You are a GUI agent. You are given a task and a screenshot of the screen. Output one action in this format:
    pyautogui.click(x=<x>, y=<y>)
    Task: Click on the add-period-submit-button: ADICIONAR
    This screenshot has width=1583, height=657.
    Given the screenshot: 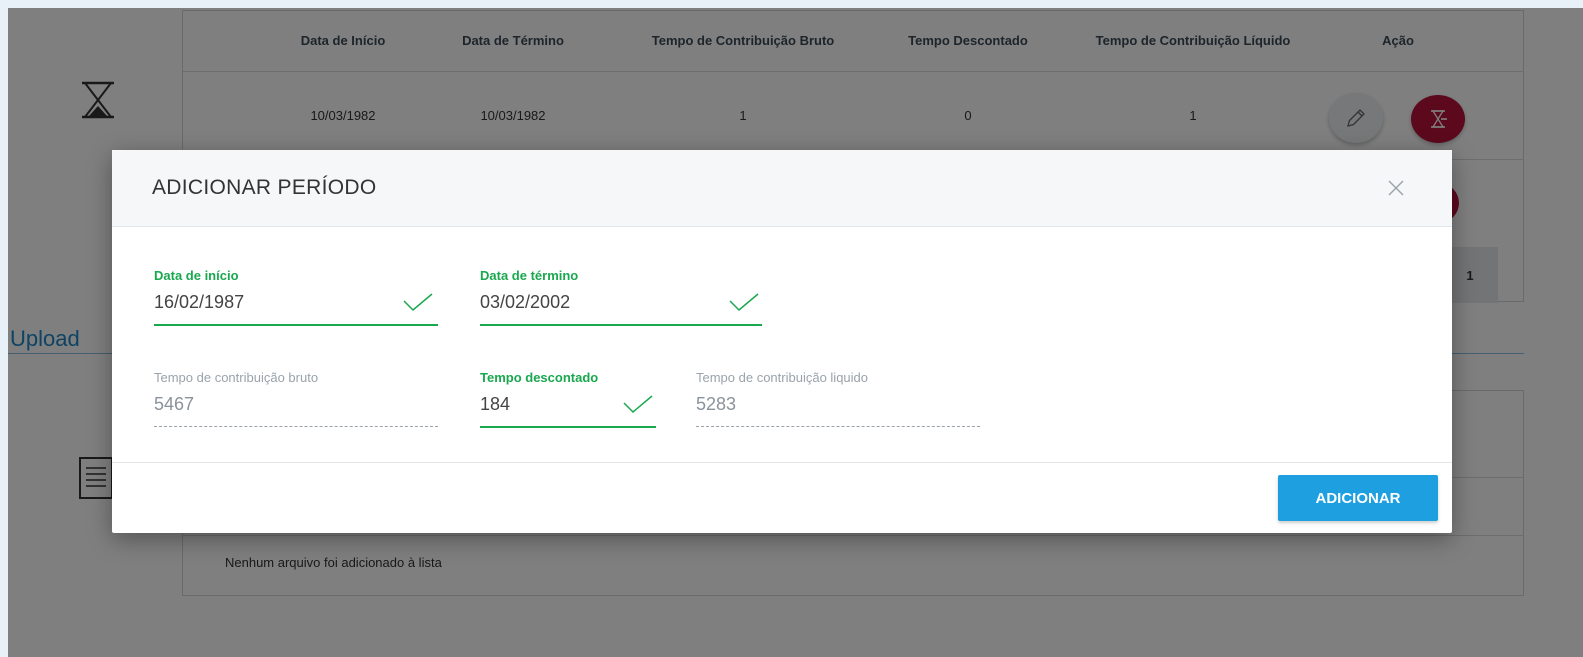 What is the action you would take?
    pyautogui.click(x=1358, y=498)
    